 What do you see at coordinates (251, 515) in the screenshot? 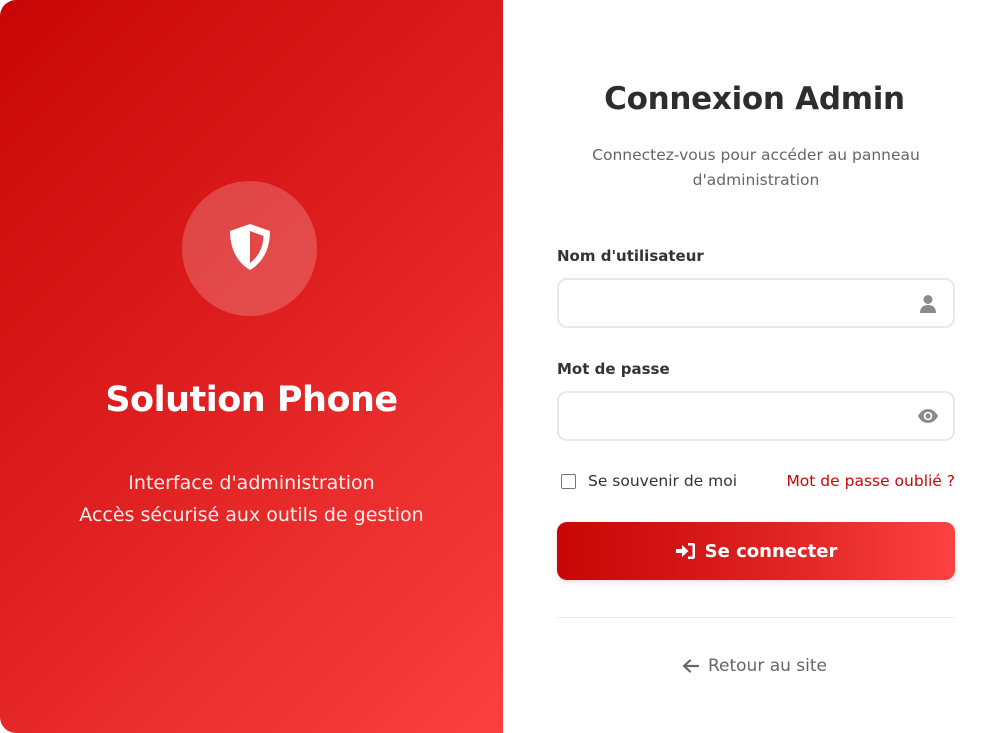
I see `brand-tagline-secondary: Accès sécurisé aux outils de gestion` at bounding box center [251, 515].